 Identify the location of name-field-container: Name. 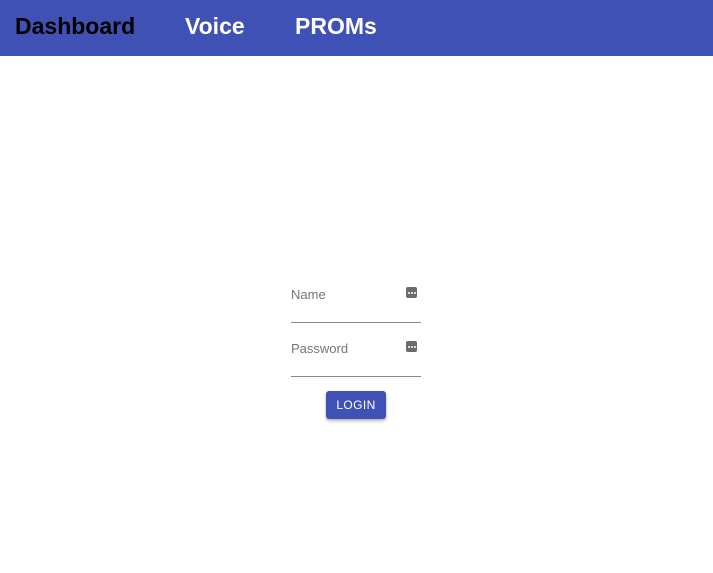
(356, 299).